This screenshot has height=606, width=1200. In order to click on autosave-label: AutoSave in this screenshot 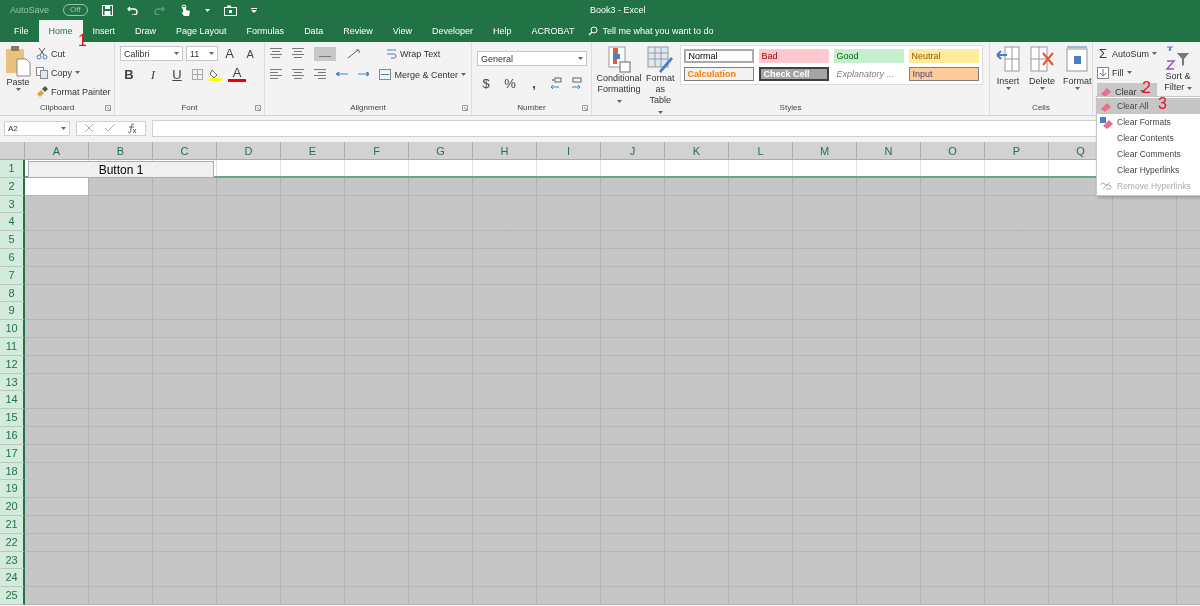, I will do `click(30, 10)`.